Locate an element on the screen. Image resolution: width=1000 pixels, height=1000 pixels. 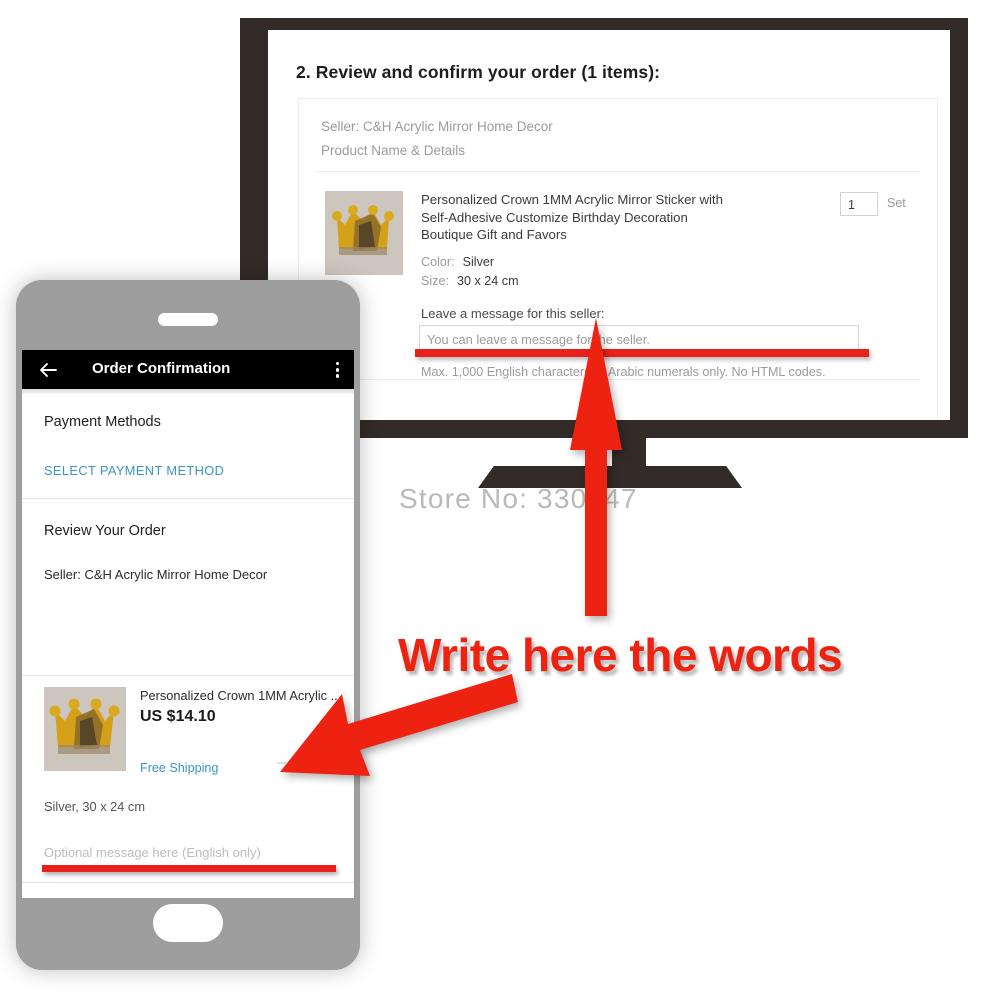
product-size-attr: Size: 30 x 24 cm is located at coordinates (470, 281).